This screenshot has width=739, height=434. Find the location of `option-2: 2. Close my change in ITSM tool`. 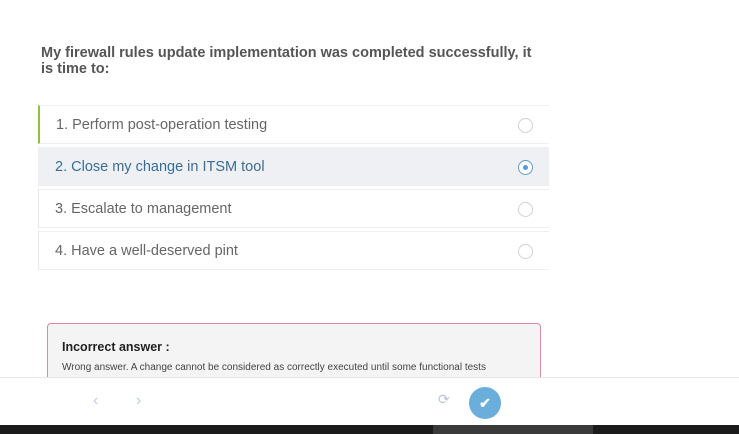

option-2: 2. Close my change in ITSM tool is located at coordinates (293, 166).